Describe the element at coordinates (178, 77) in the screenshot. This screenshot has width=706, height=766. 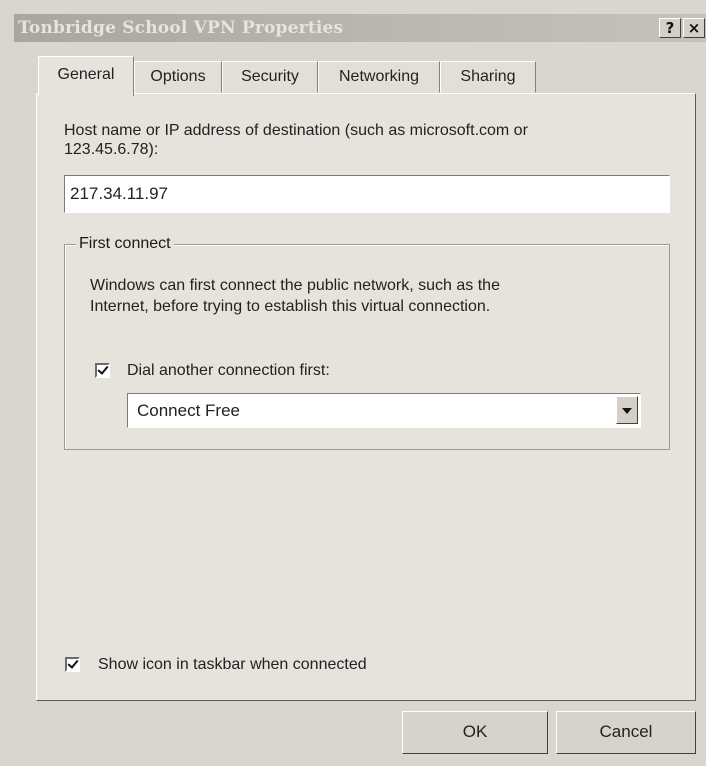
I see `tab-options: Options` at that location.